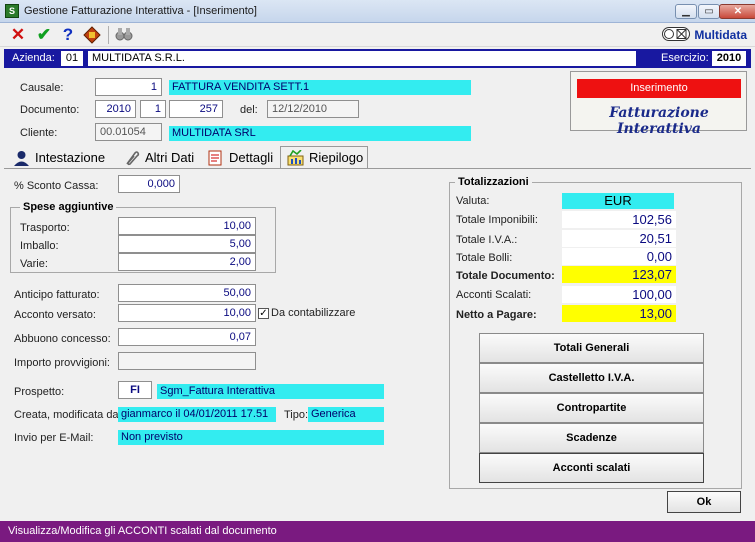 The image size is (755, 542). Describe the element at coordinates (737, 11) in the screenshot. I see `close-button: ✕` at that location.